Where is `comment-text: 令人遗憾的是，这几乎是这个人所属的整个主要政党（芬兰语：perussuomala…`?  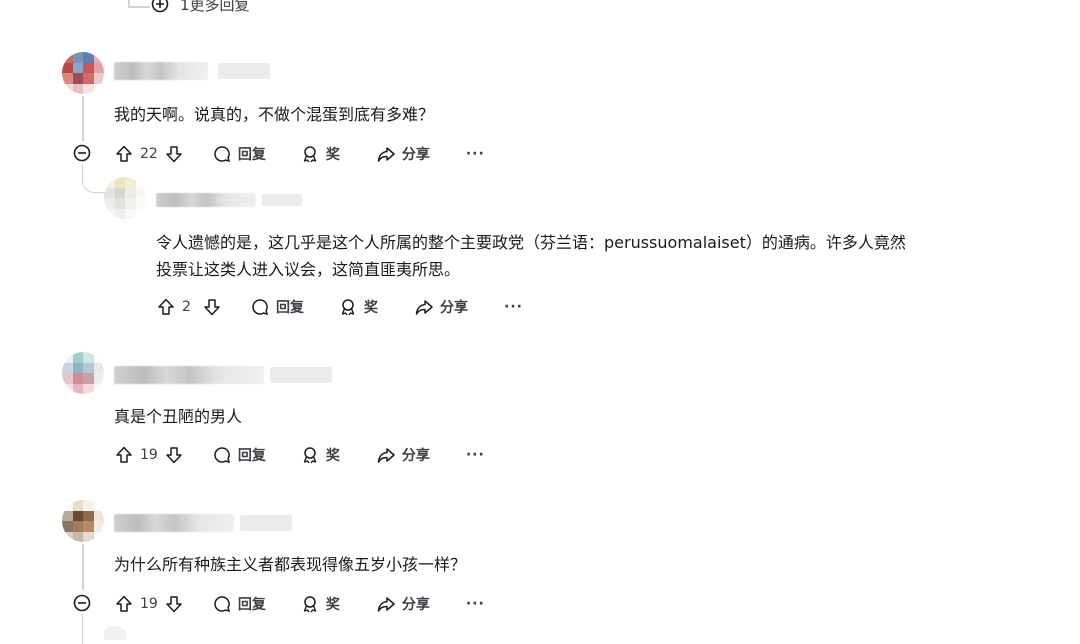 comment-text: 令人遗憾的是，这几乎是这个人所属的整个主要政党（芬兰语：perussuomala… is located at coordinates (531, 242).